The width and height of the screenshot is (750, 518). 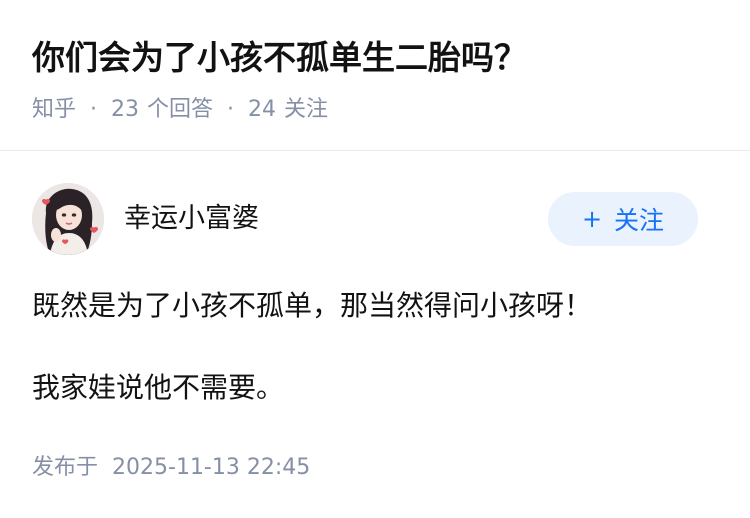 I want to click on publish-info: 发布于 2025-11-13 22:45, so click(x=171, y=468).